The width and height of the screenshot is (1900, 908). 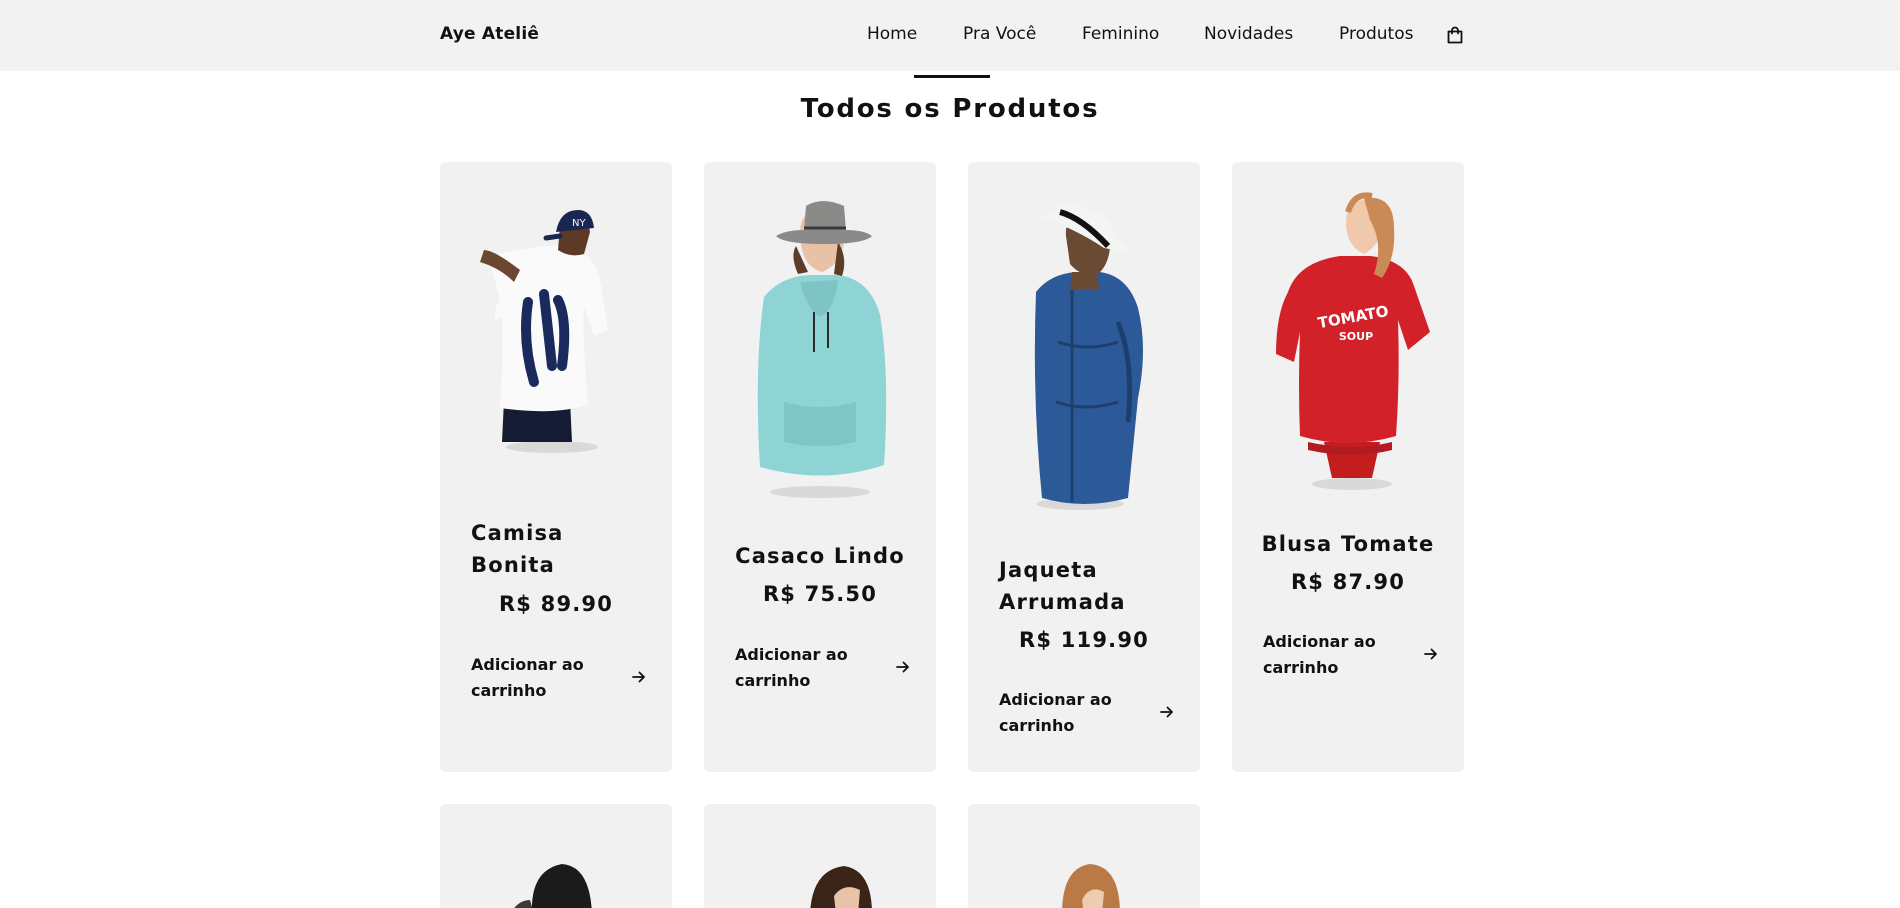 What do you see at coordinates (892, 34) in the screenshot?
I see `nav-home: Home` at bounding box center [892, 34].